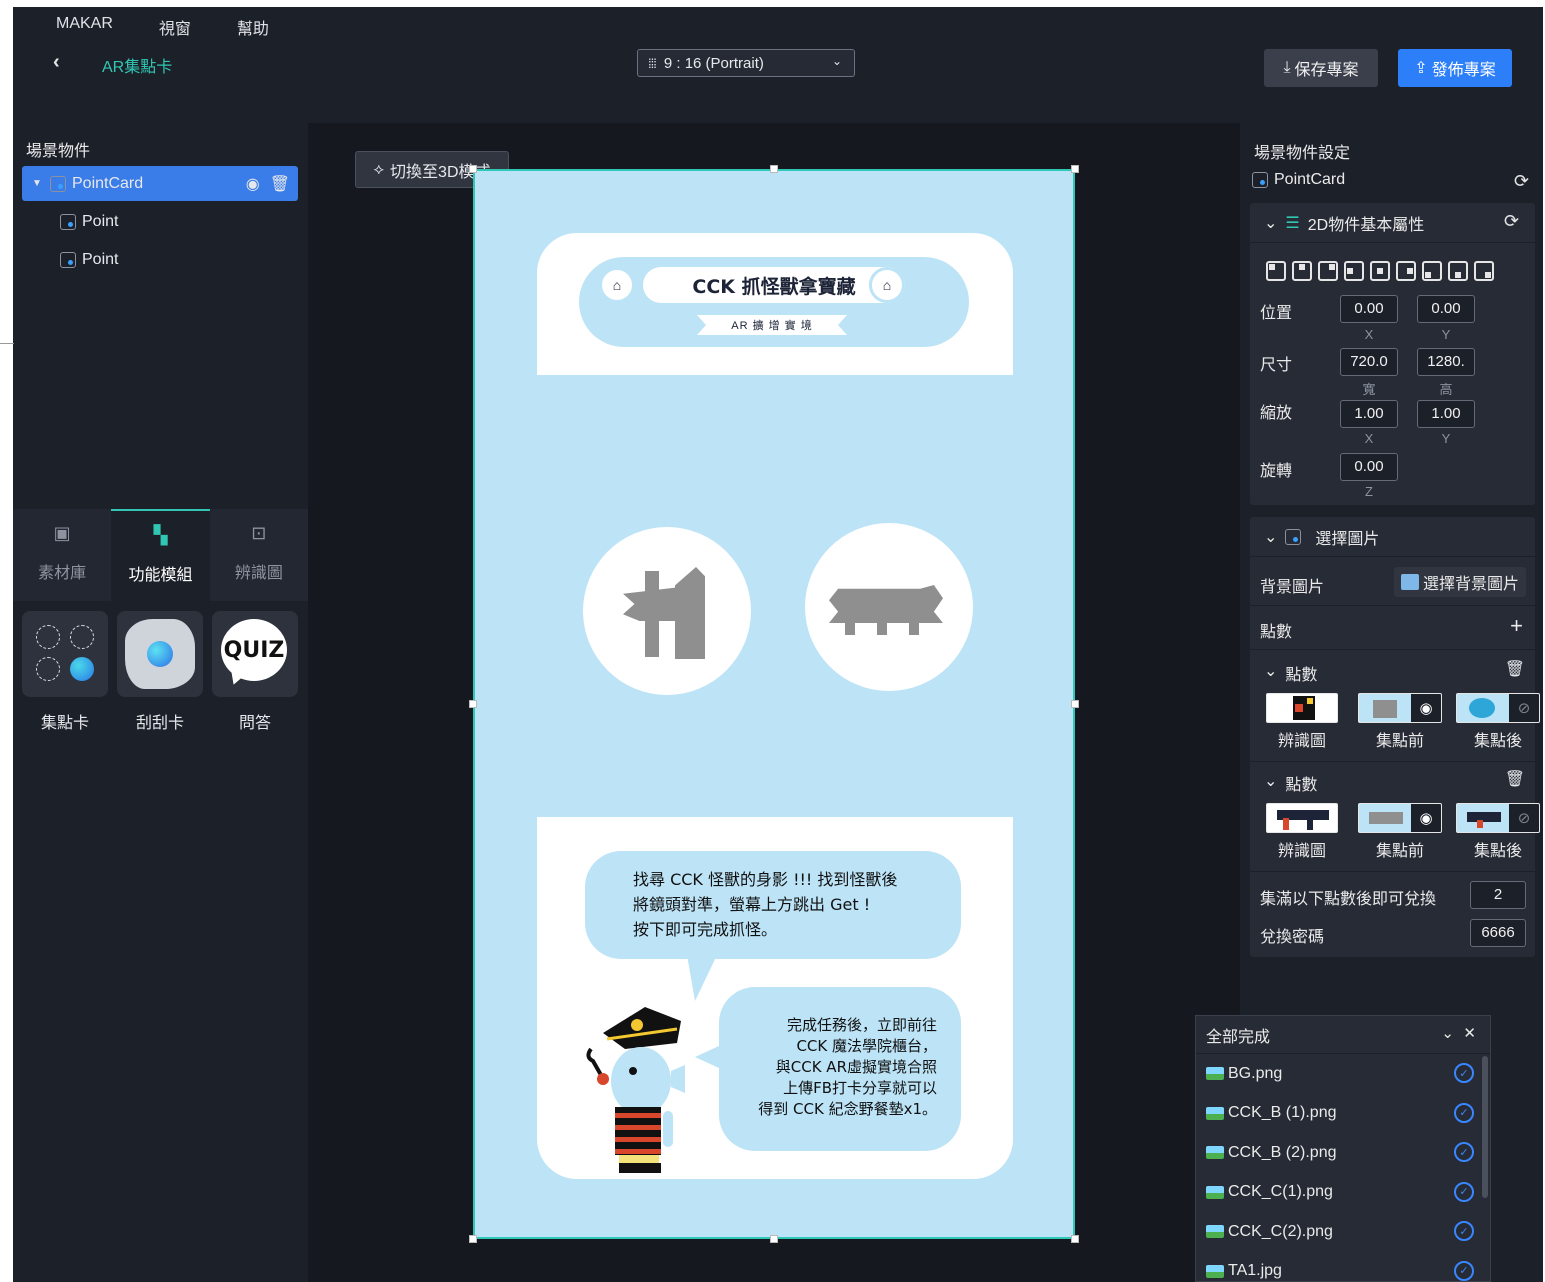 The width and height of the screenshot is (1545, 1282). Describe the element at coordinates (1343, 1035) in the screenshot. I see `upload-header: 全部完成 ⌄ ✕` at that location.